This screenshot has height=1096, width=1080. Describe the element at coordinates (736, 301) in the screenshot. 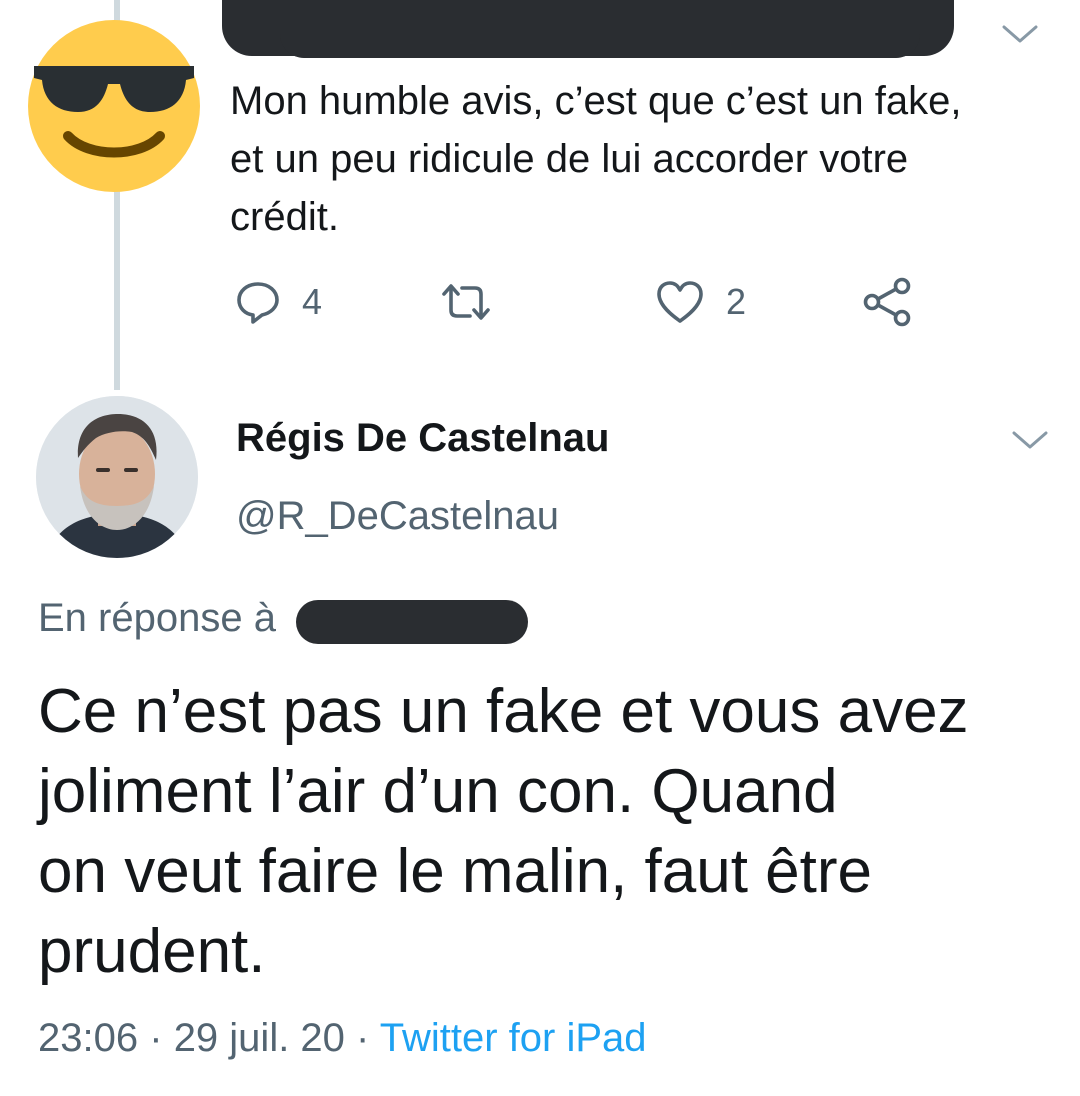

I see `like-count: 2` at that location.